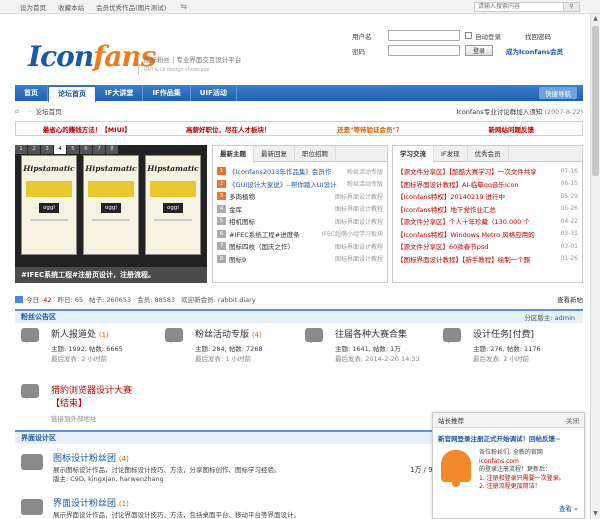 Image resolution: width=600 pixels, height=519 pixels. Describe the element at coordinates (565, 318) in the screenshot. I see `moderator-link: admin` at that location.